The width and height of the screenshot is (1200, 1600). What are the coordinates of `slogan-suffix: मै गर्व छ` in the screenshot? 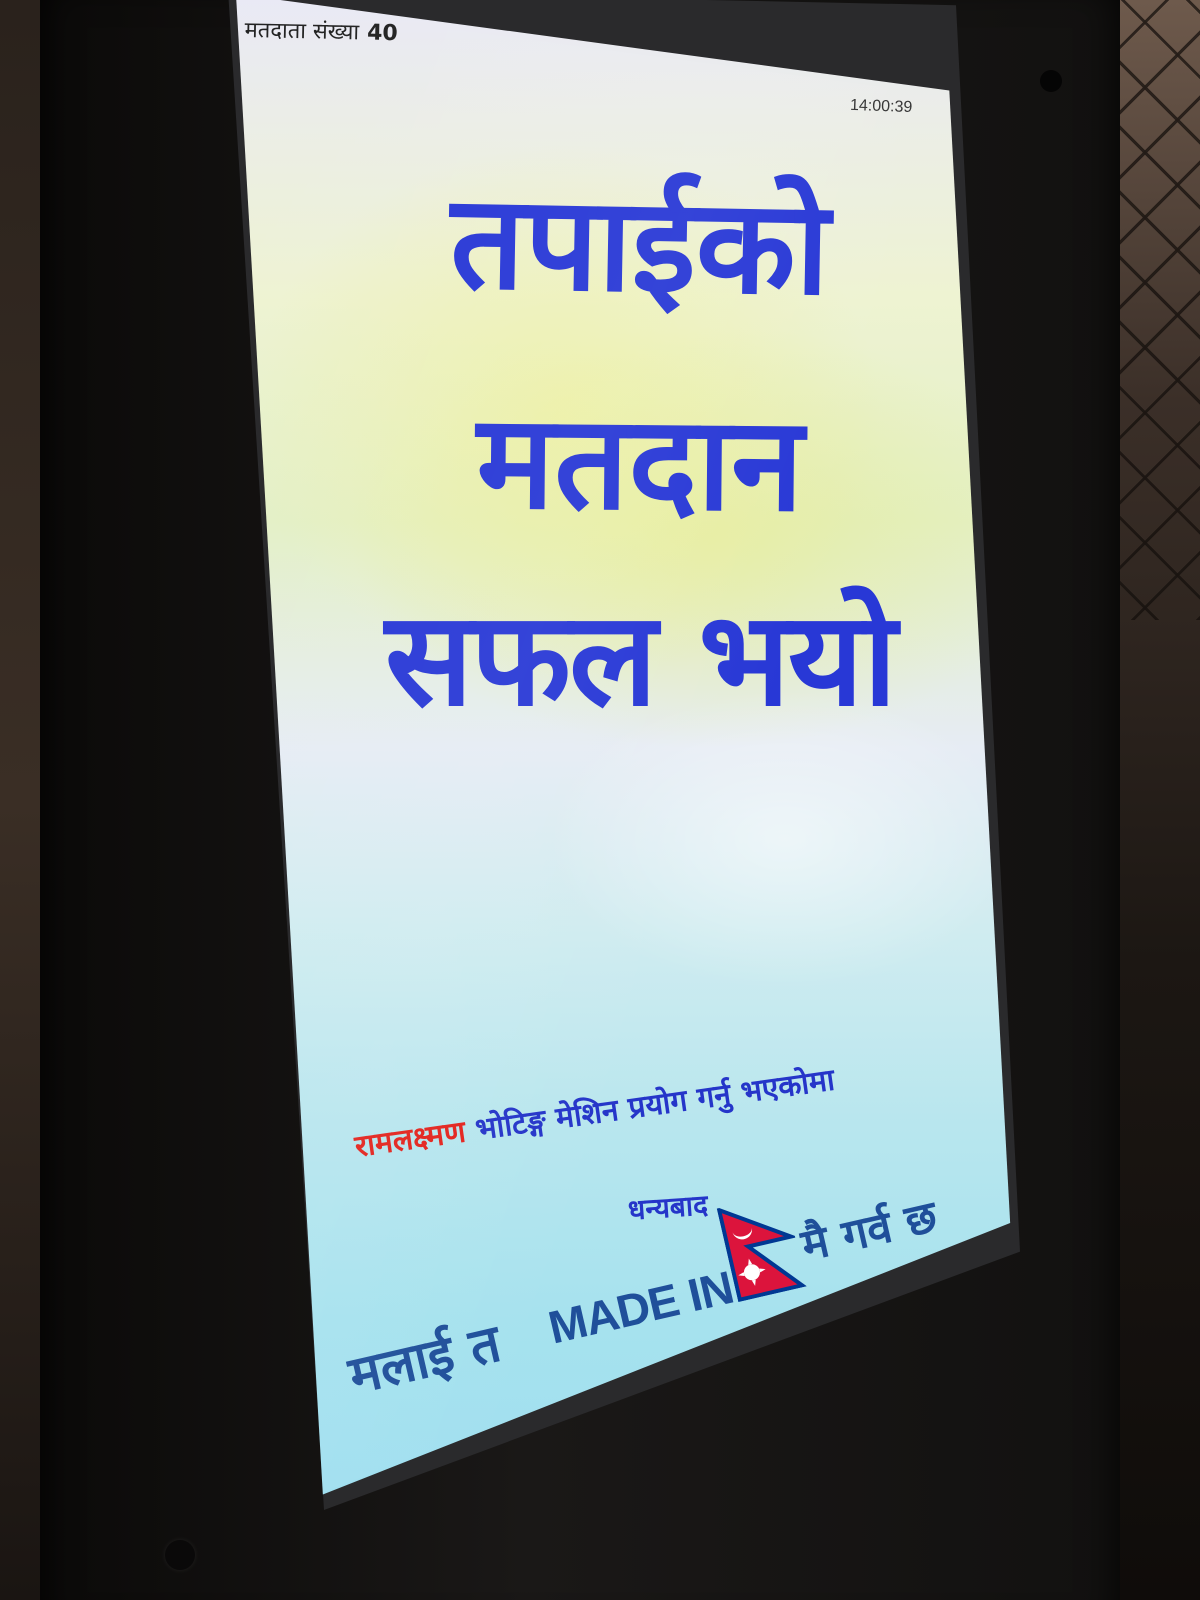 It's located at (869, 1231).